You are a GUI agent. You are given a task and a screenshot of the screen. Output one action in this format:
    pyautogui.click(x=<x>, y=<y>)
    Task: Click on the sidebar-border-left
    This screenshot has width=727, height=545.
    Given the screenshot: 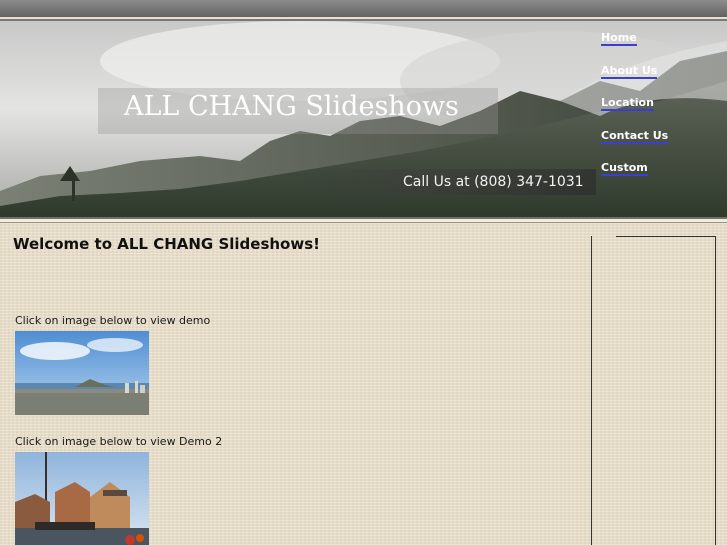 What is the action you would take?
    pyautogui.click(x=591, y=390)
    